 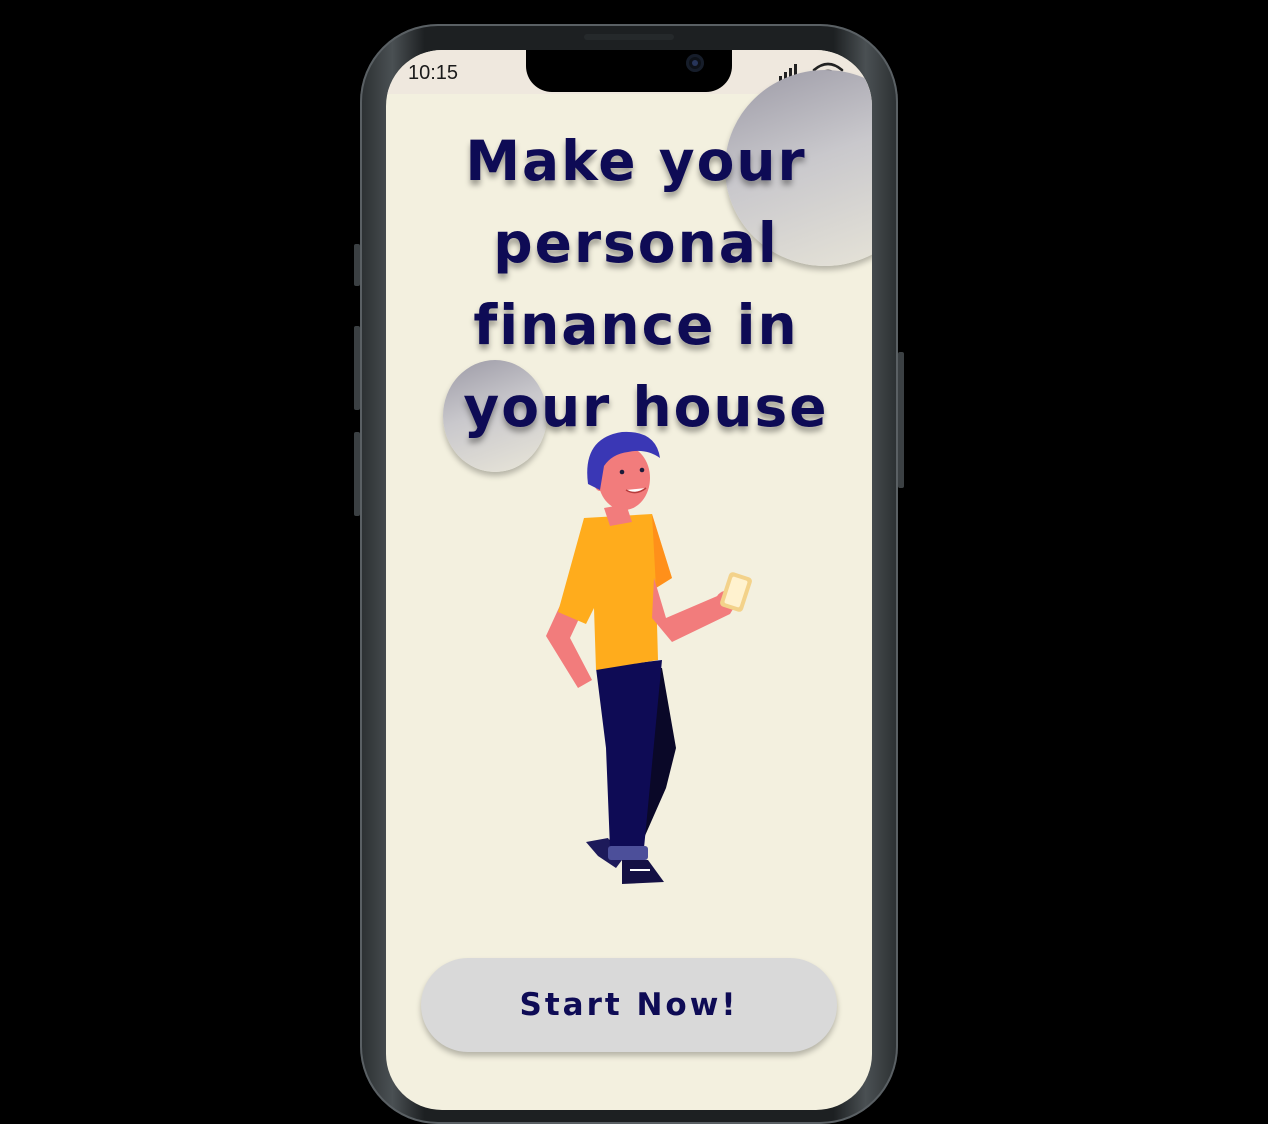 I want to click on notch, so click(x=629, y=71).